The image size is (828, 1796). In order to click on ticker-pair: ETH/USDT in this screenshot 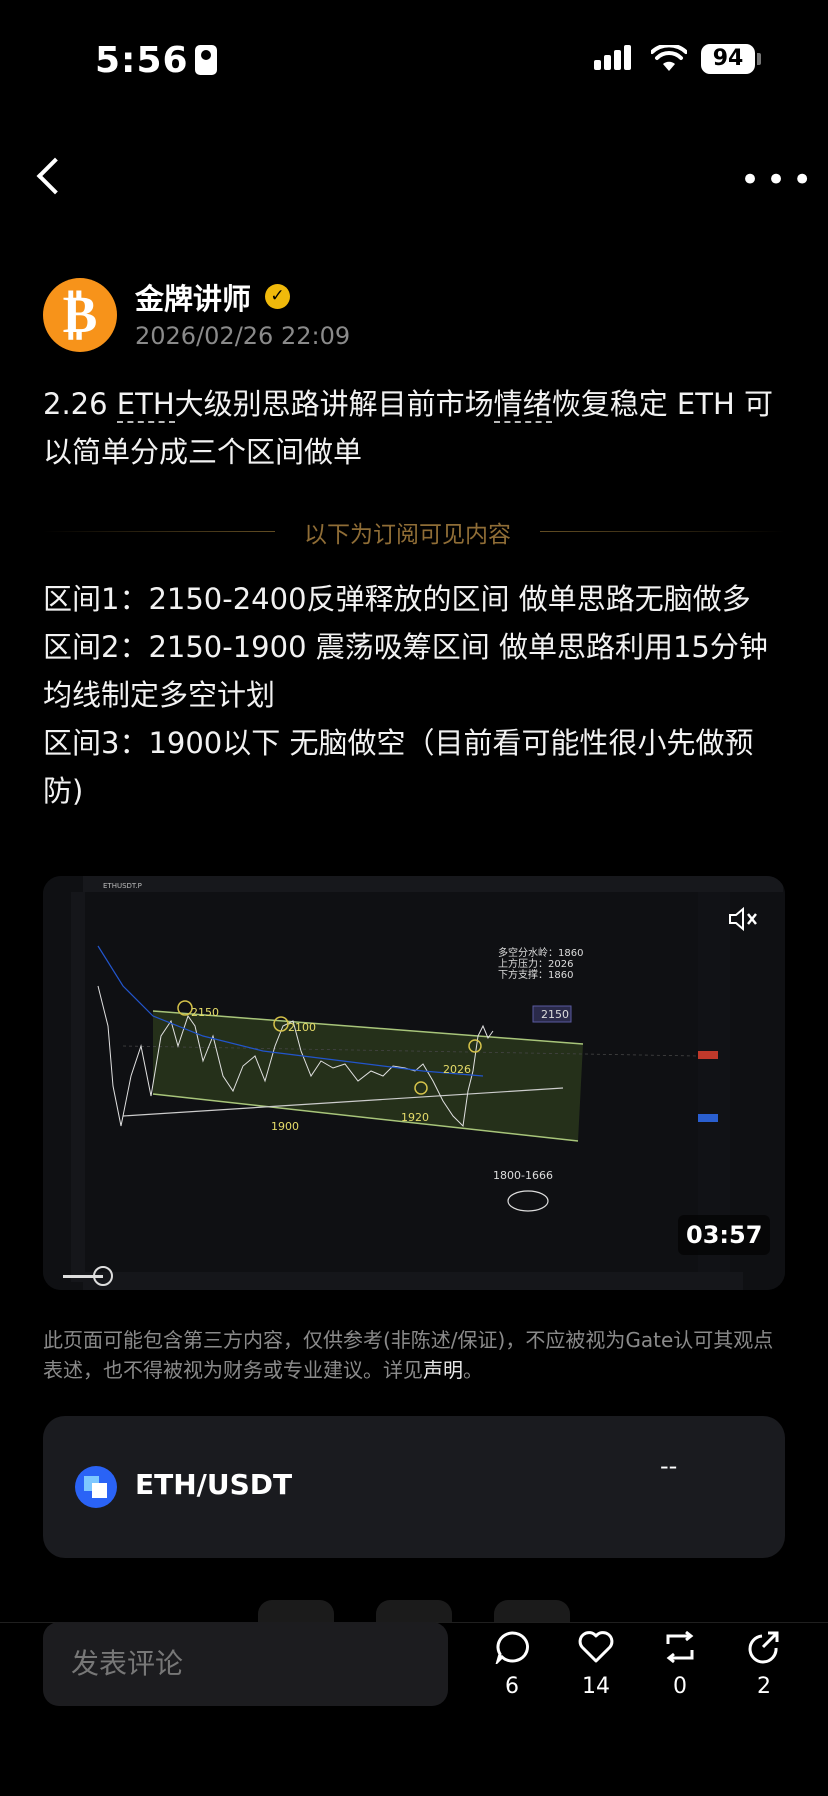, I will do `click(213, 1484)`.